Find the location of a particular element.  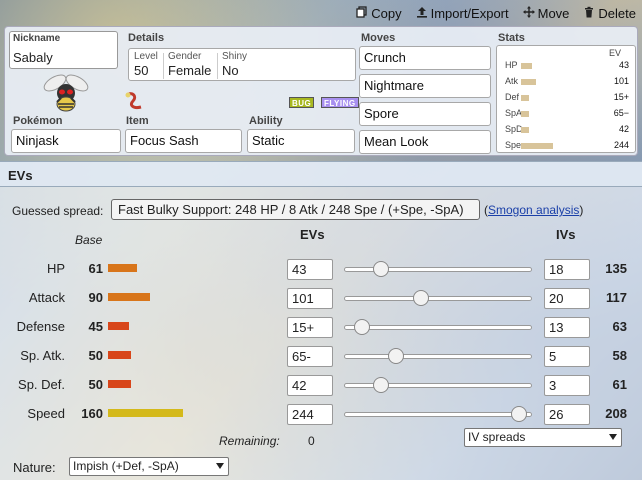

shiny-value: No is located at coordinates (230, 70).